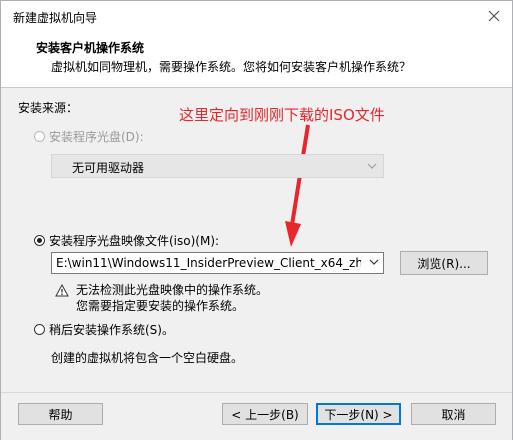 The width and height of the screenshot is (513, 440). I want to click on drive-select-value: 无可用驱动器, so click(108, 168).